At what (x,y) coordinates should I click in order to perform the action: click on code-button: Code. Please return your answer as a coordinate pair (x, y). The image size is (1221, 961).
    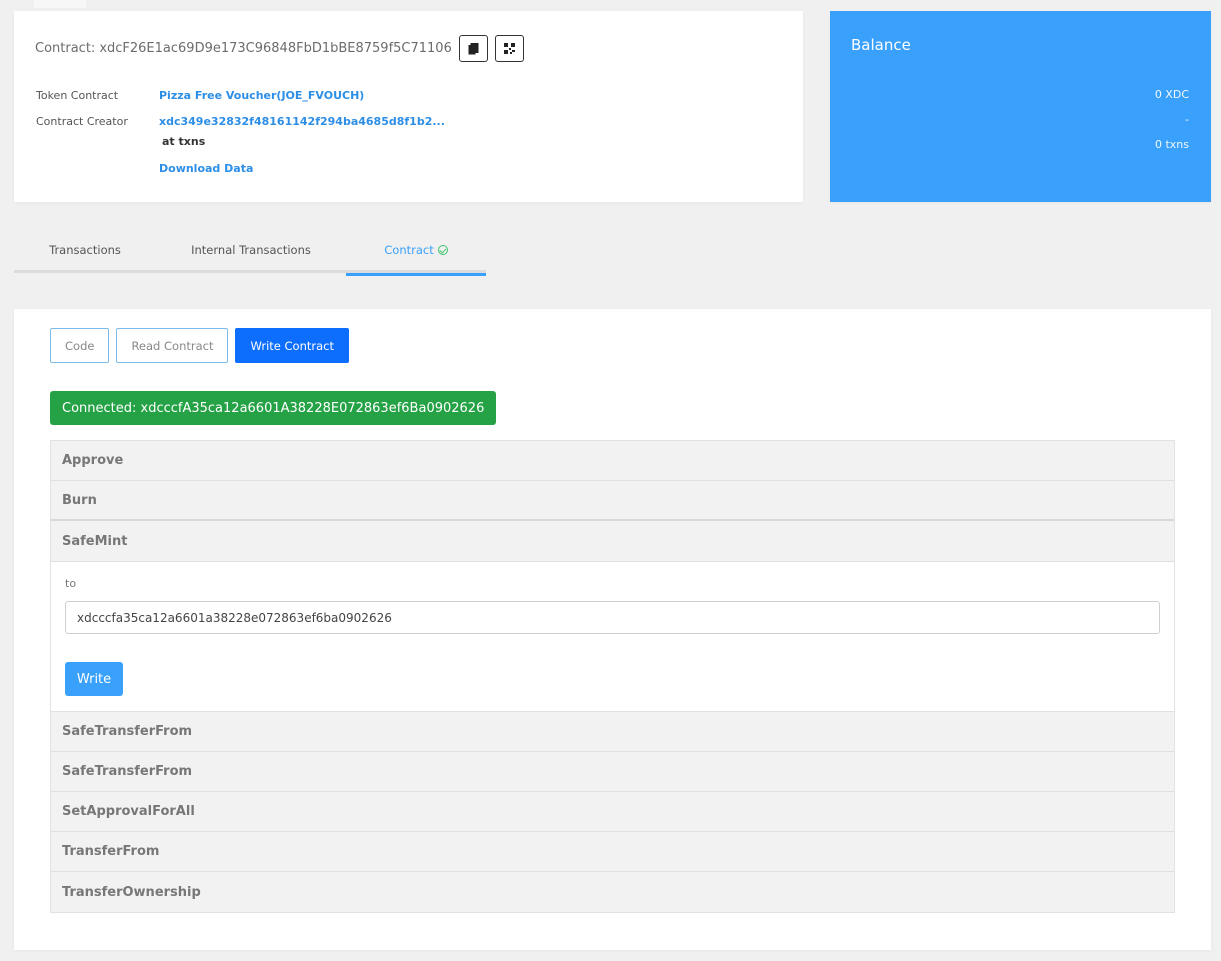
    Looking at the image, I should click on (80, 345).